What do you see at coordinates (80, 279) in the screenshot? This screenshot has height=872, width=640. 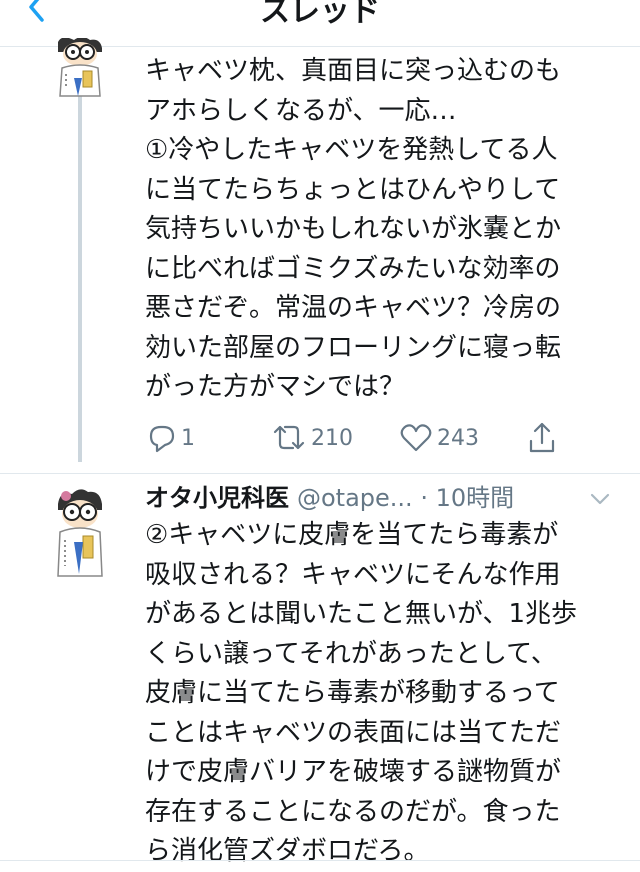 I see `thread-connector-line` at bounding box center [80, 279].